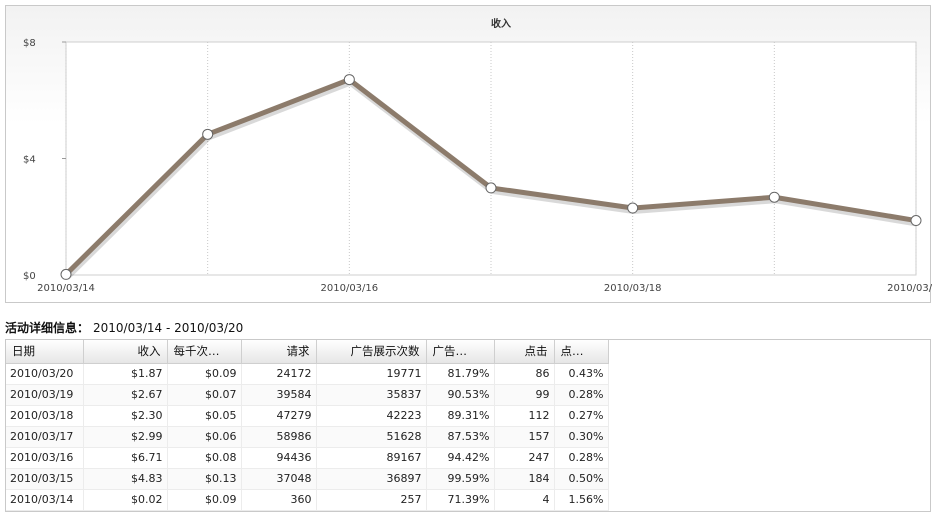 Image resolution: width=936 pixels, height=519 pixels. Describe the element at coordinates (45, 374) in the screenshot. I see `cell-date: 2010/03/20` at that location.